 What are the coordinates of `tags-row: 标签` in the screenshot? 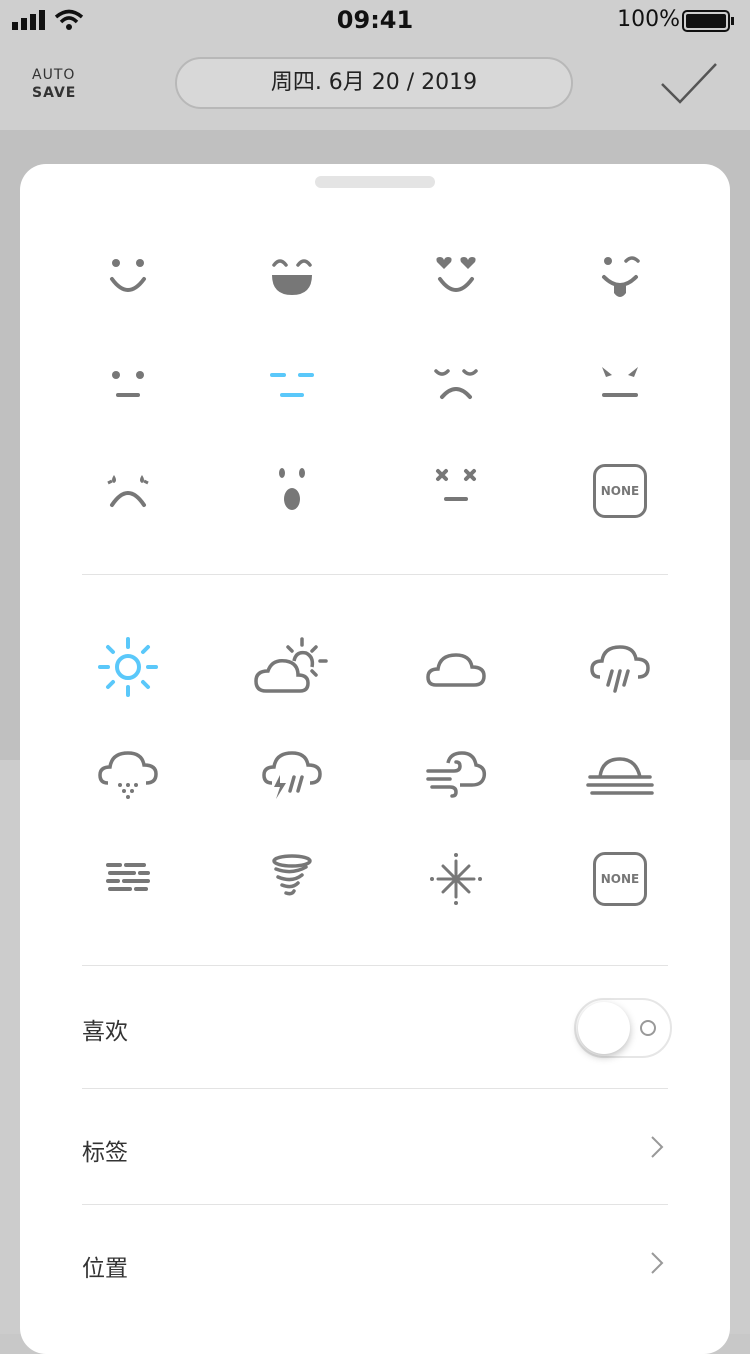 It's located at (375, 1149).